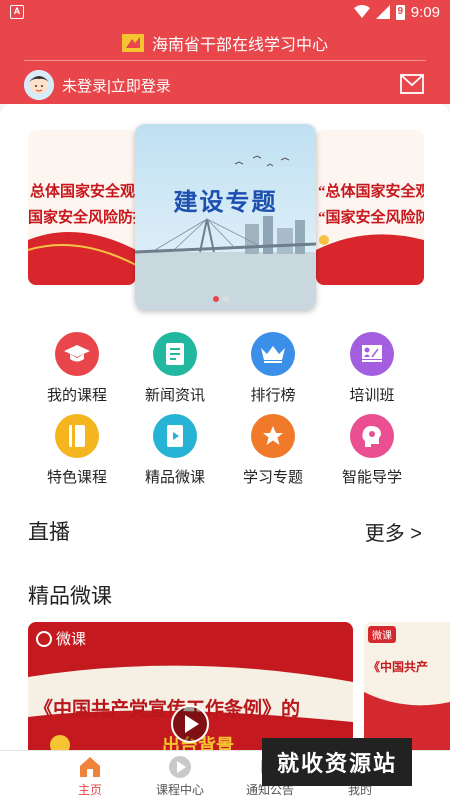 The width and height of the screenshot is (450, 800). Describe the element at coordinates (372, 395) in the screenshot. I see `grid-label: 培训班` at that location.